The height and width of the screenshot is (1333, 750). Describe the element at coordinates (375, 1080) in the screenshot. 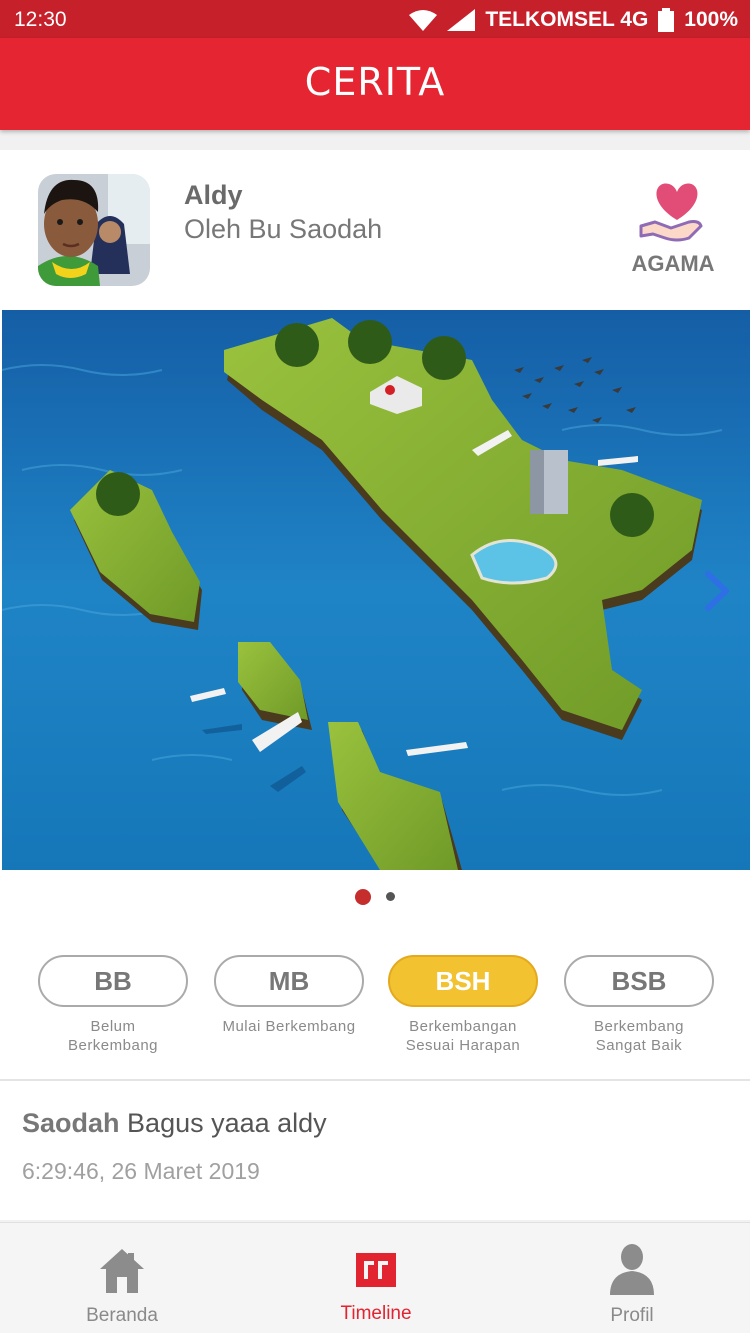

I see `divider` at that location.